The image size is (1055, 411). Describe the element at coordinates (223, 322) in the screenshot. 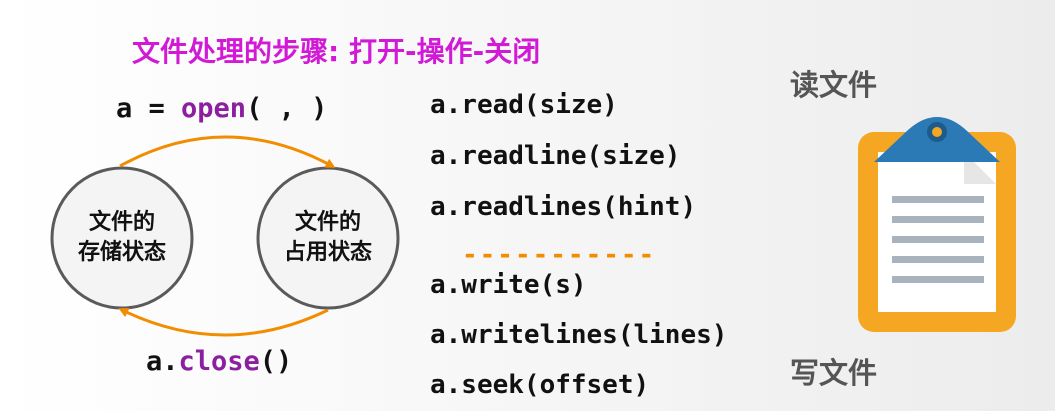

I see `close-arrow` at that location.